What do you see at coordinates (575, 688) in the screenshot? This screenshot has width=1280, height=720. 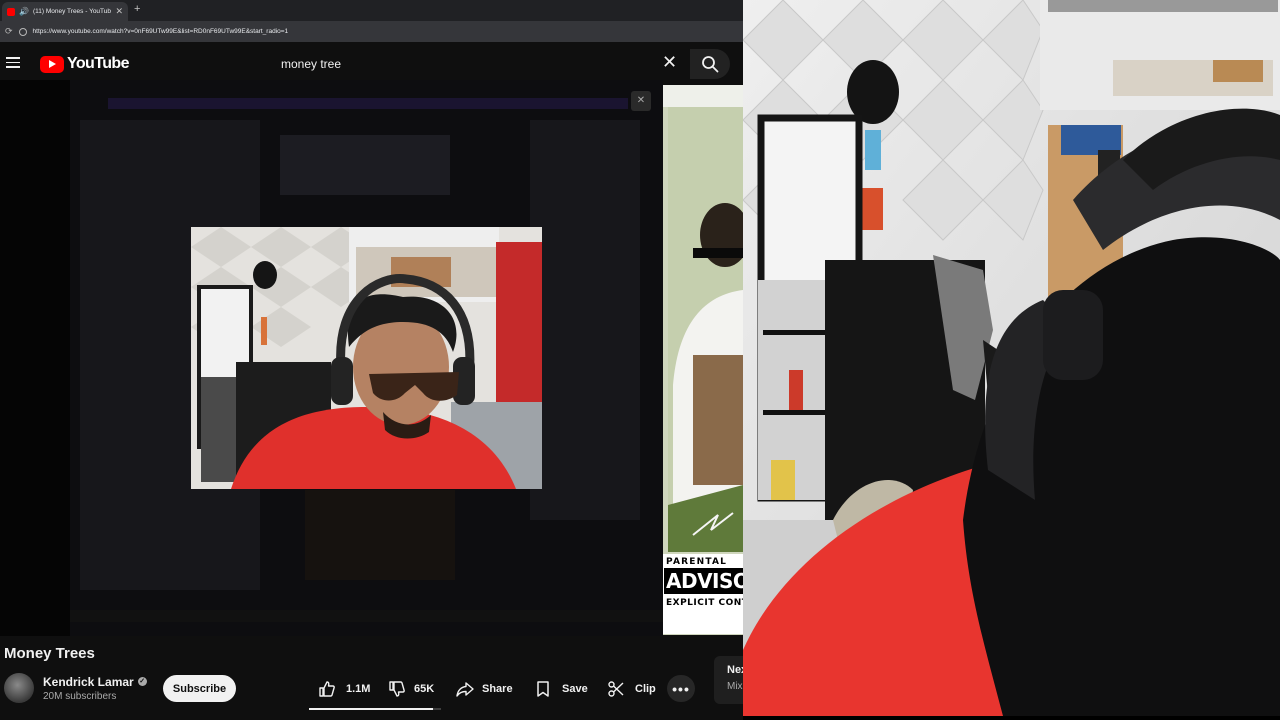 I see `save-label: Save` at bounding box center [575, 688].